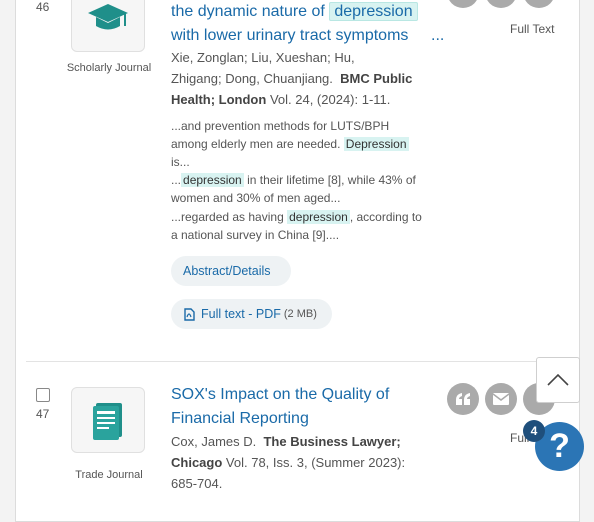 Image resolution: width=594 pixels, height=522 pixels. I want to click on pdf-icon, so click(189, 314).